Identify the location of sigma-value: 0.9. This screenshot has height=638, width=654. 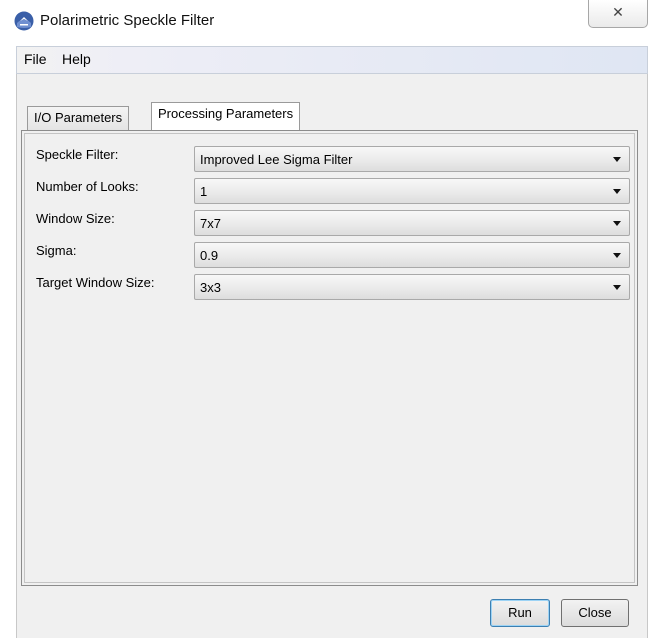
(209, 255).